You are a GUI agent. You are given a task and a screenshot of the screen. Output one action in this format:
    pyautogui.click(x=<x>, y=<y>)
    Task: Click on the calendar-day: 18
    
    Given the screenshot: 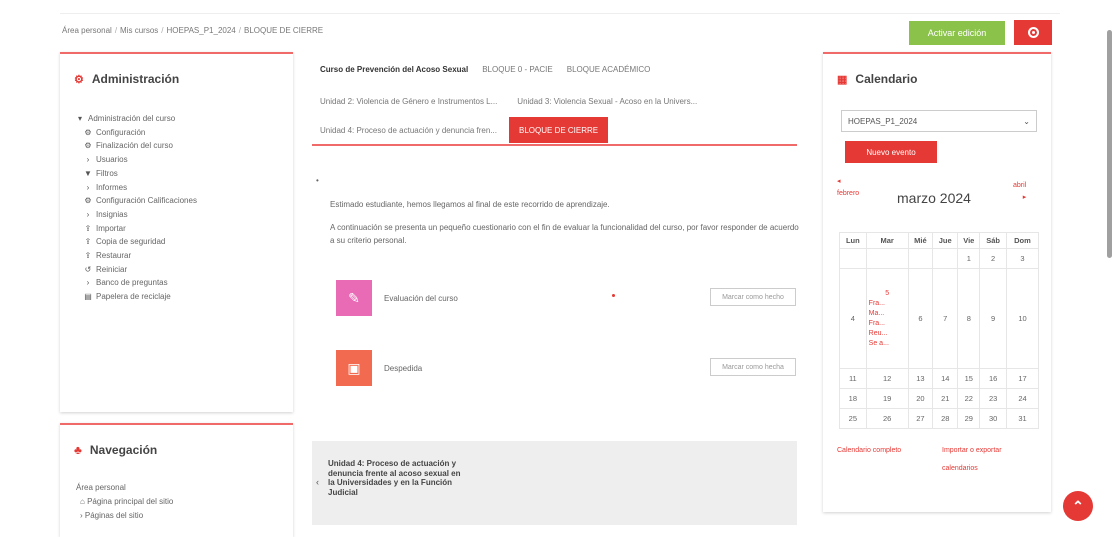 What is the action you would take?
    pyautogui.click(x=853, y=398)
    